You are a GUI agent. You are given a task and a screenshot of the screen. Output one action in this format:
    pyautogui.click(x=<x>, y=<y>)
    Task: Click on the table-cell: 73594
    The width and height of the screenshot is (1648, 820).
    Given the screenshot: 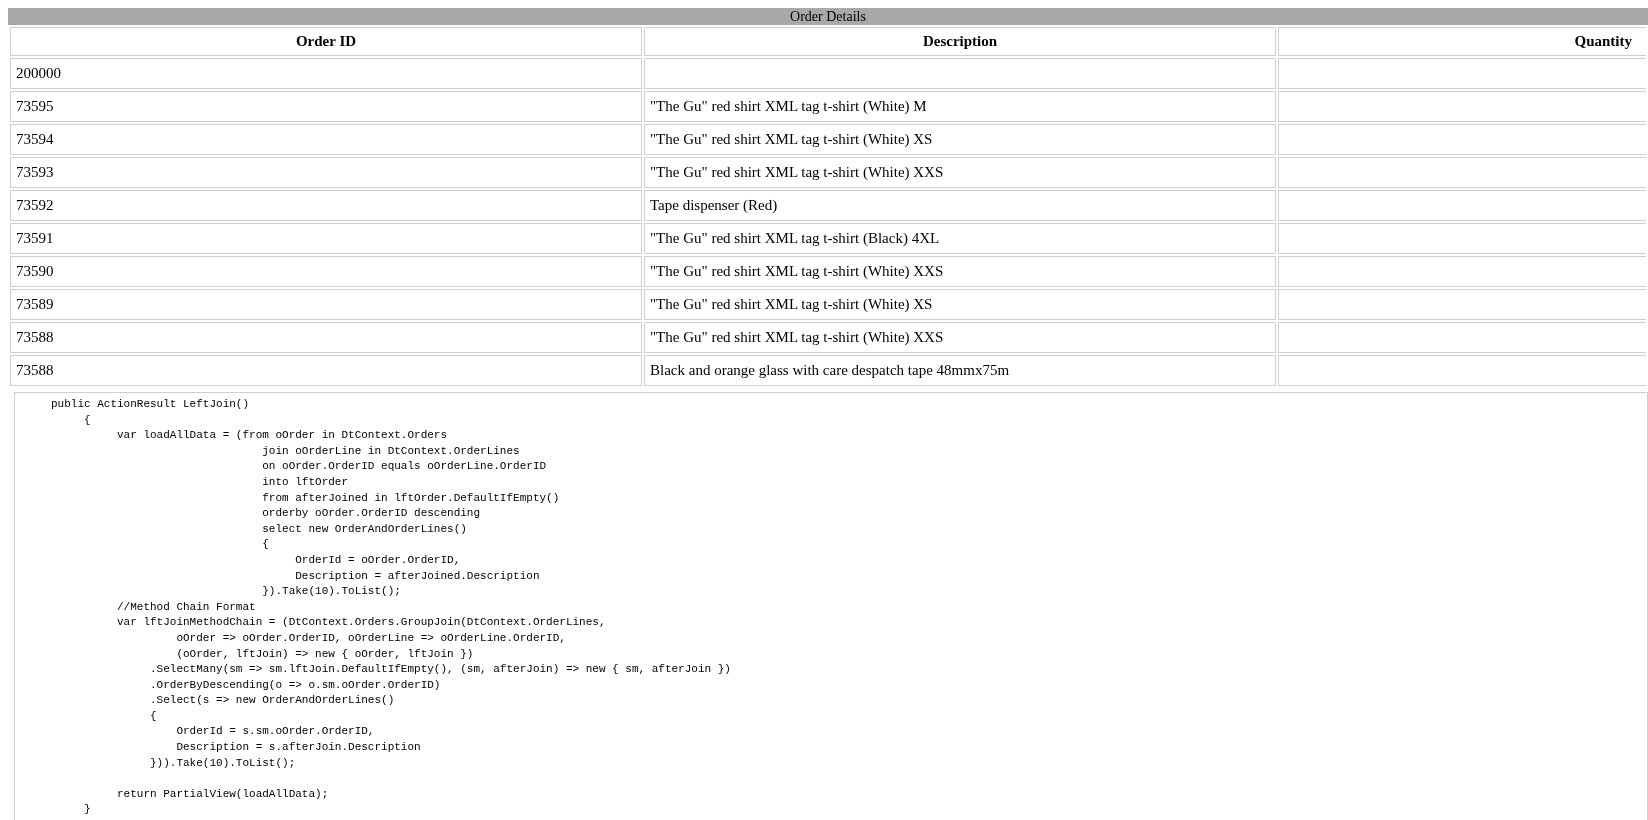 What is the action you would take?
    pyautogui.click(x=326, y=139)
    